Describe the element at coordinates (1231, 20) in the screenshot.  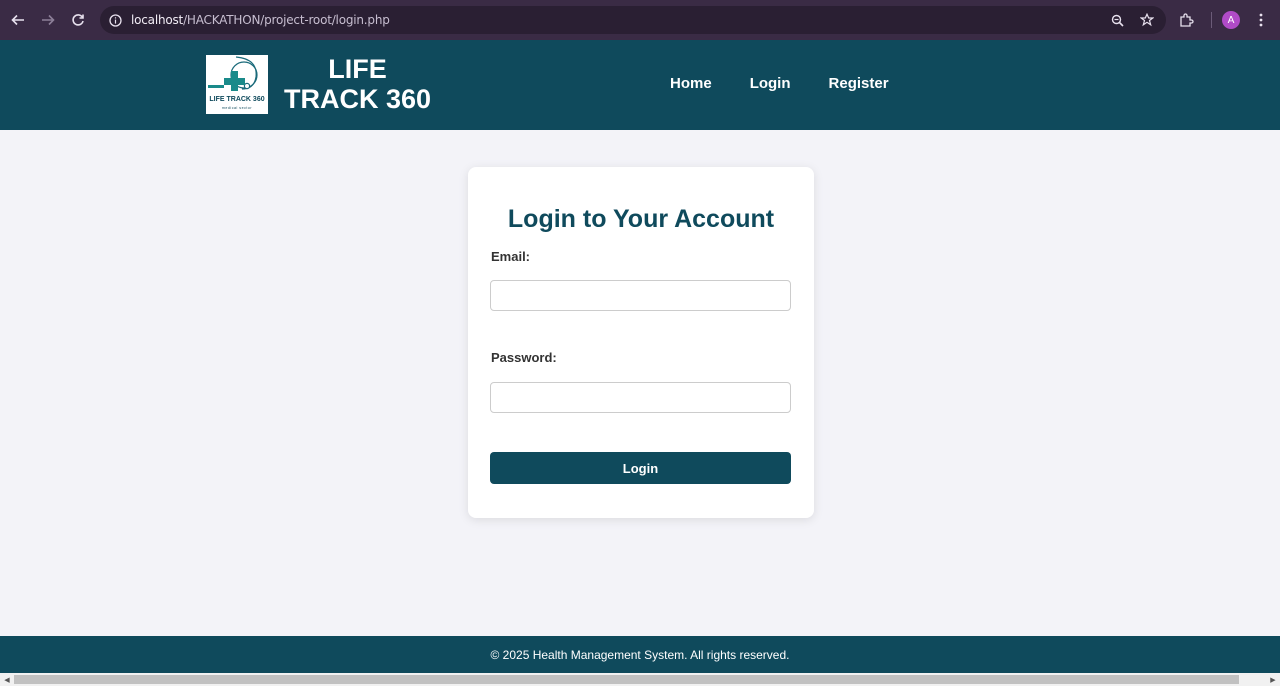
I see `profile-avatar: A` at that location.